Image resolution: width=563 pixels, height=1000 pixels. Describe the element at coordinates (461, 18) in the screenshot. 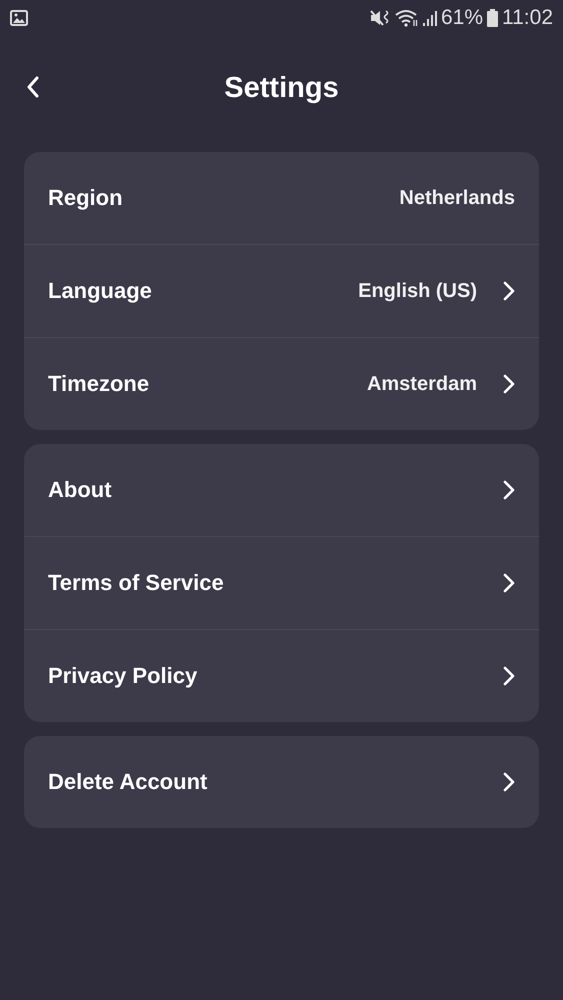

I see `battery-percentage: 61%` at that location.